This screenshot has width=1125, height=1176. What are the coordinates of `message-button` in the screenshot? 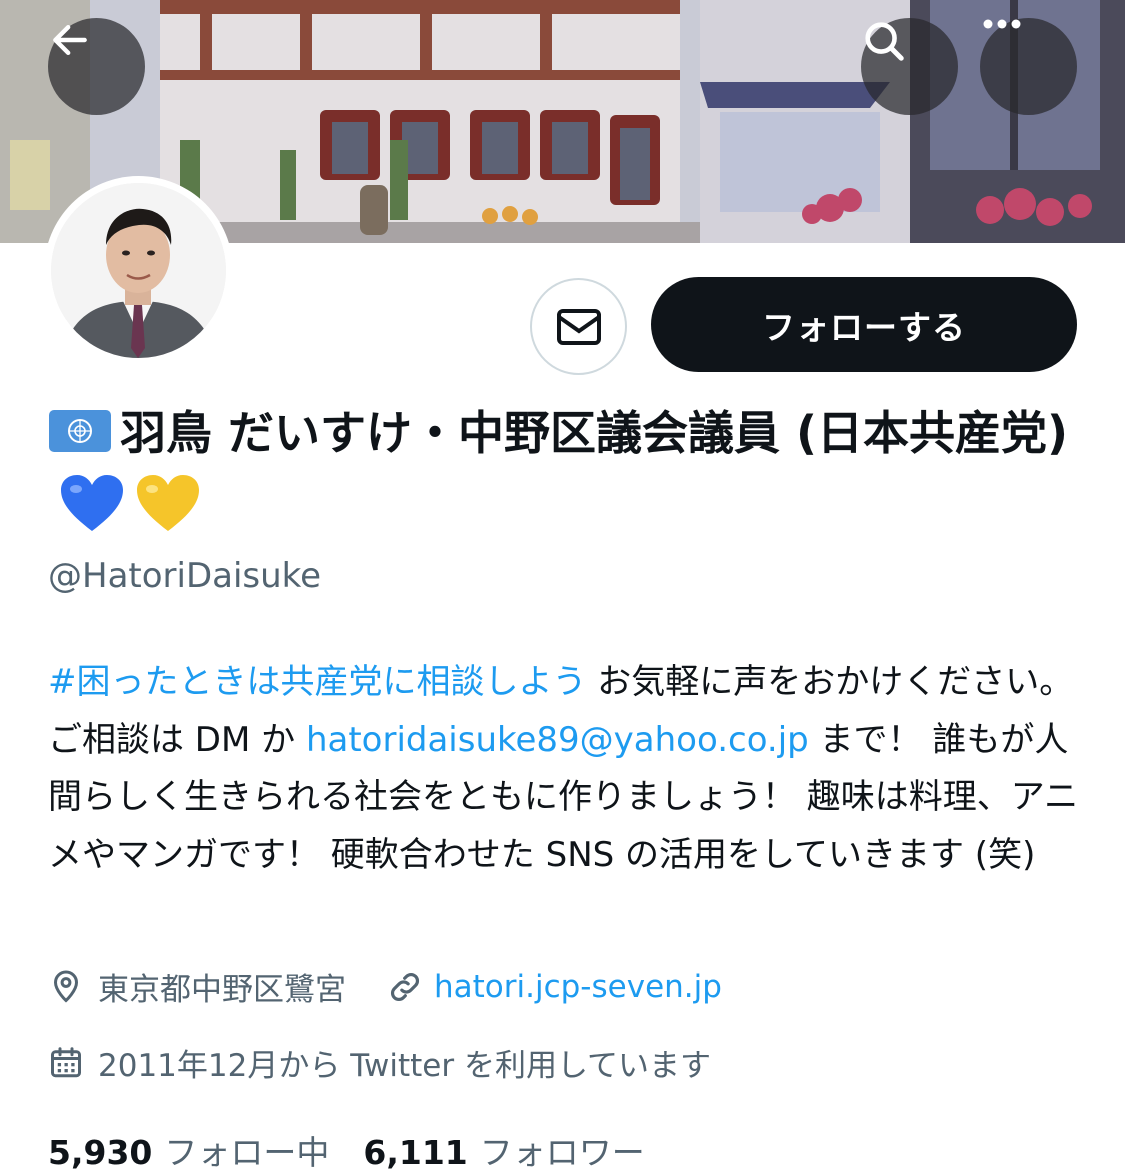 It's located at (578, 326).